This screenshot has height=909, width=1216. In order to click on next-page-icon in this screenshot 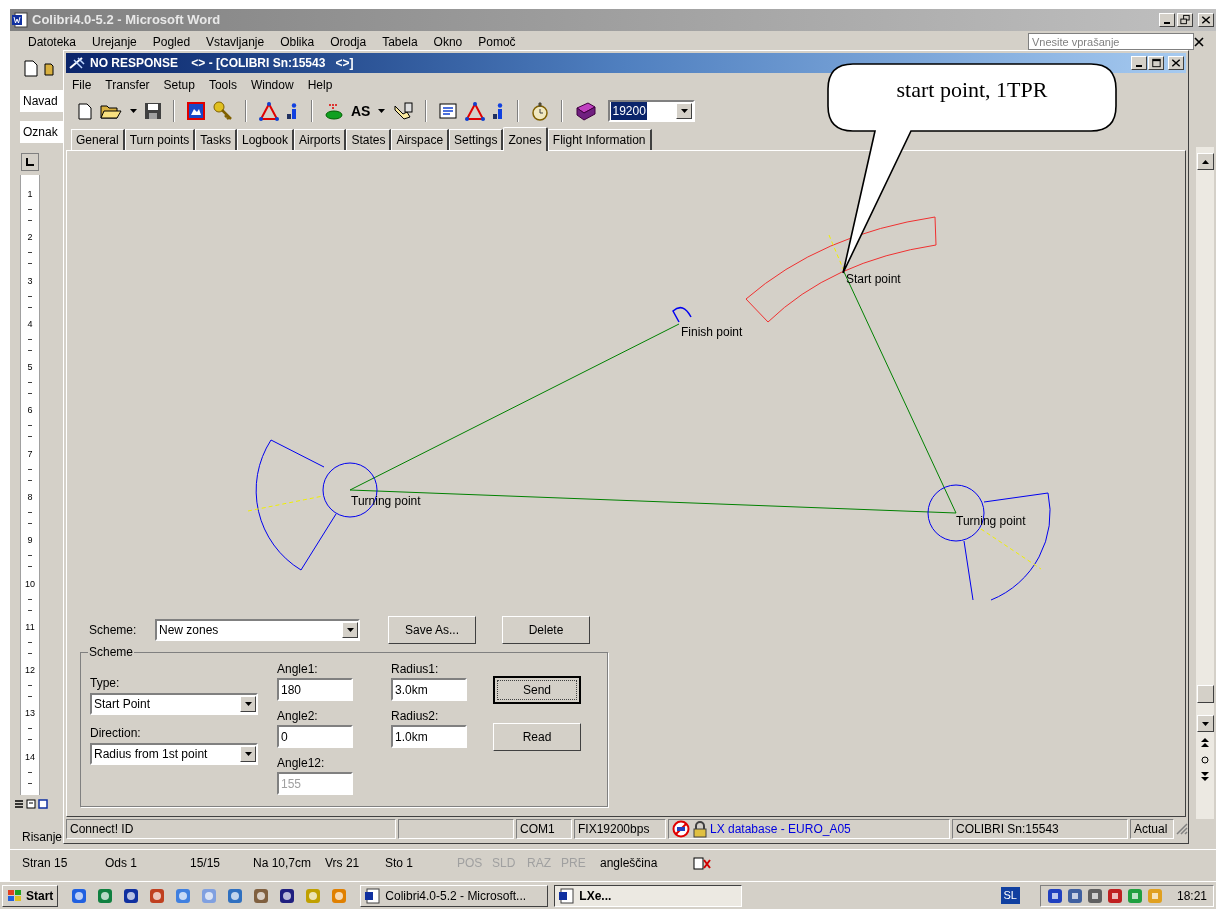, I will do `click(1205, 777)`.